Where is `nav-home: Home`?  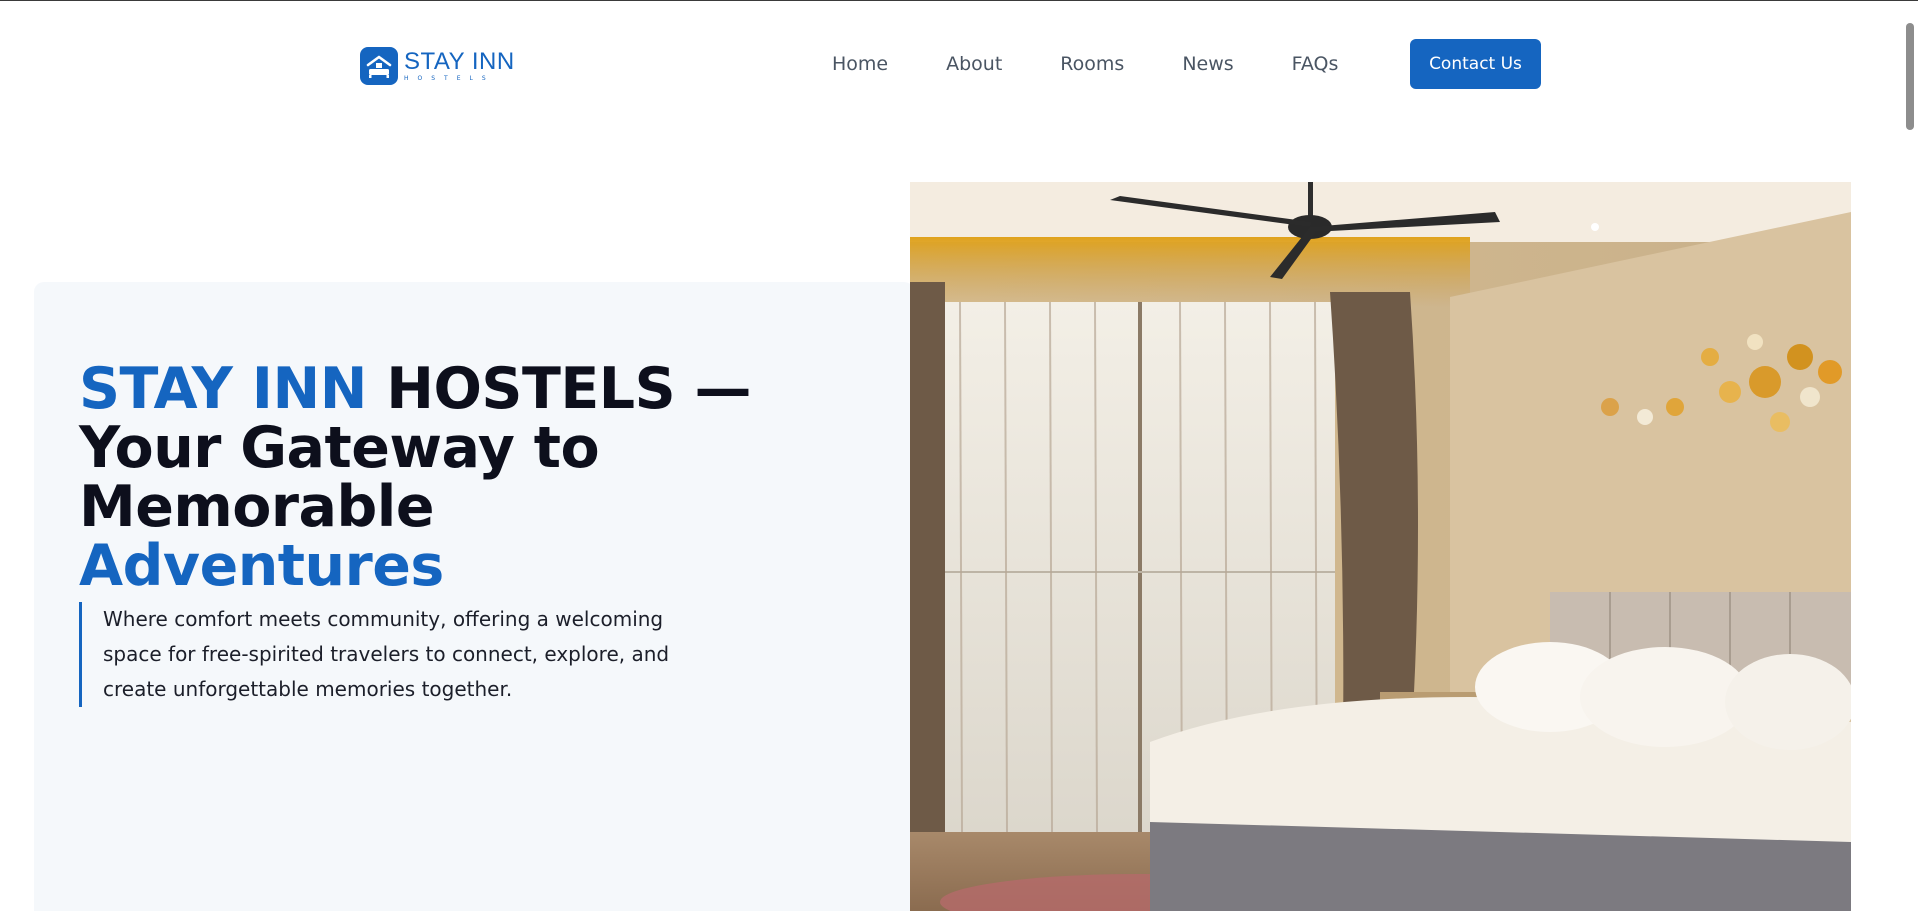 nav-home: Home is located at coordinates (860, 64).